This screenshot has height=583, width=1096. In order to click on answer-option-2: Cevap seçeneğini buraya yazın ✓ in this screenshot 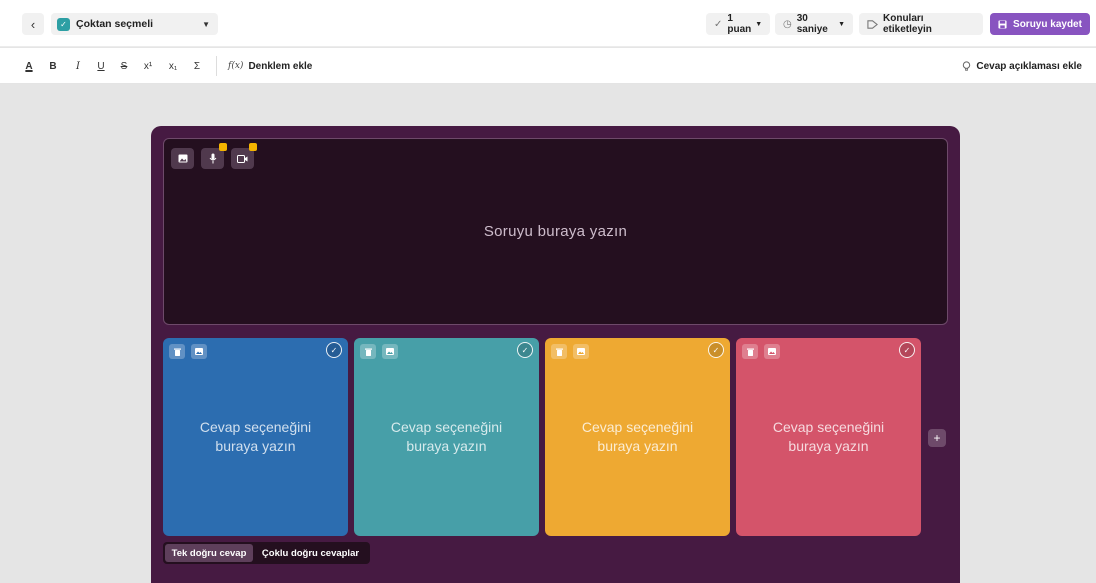, I will do `click(446, 437)`.